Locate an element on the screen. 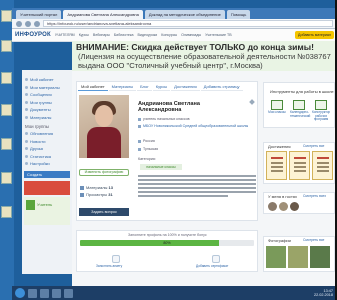 This screenshot has height=300, width=337. views-icon is located at coordinates (82, 194).